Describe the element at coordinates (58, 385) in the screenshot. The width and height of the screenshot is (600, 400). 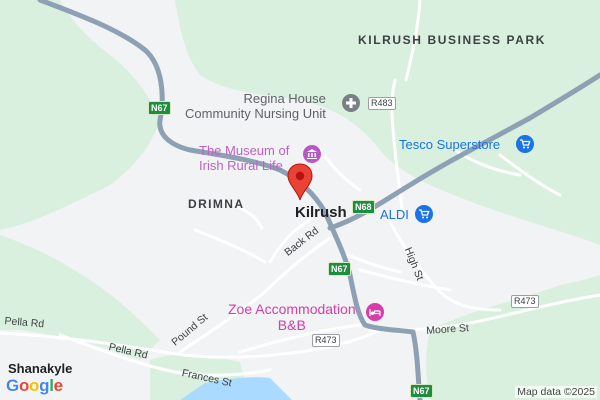
I see `logo-letter: e` at that location.